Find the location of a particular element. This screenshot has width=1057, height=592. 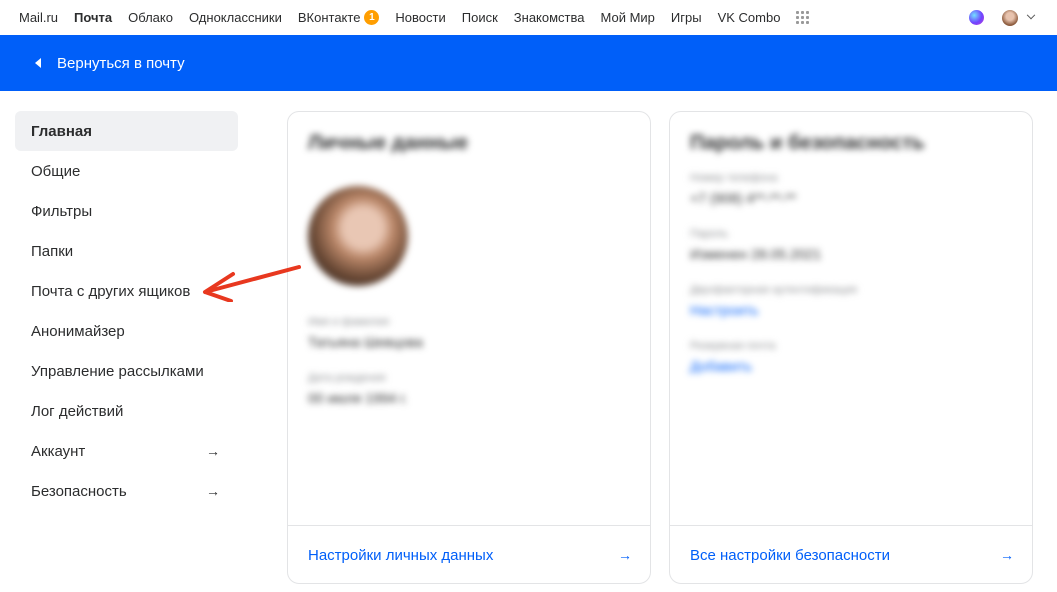

portal-link-oblako: Облако is located at coordinates (150, 17).